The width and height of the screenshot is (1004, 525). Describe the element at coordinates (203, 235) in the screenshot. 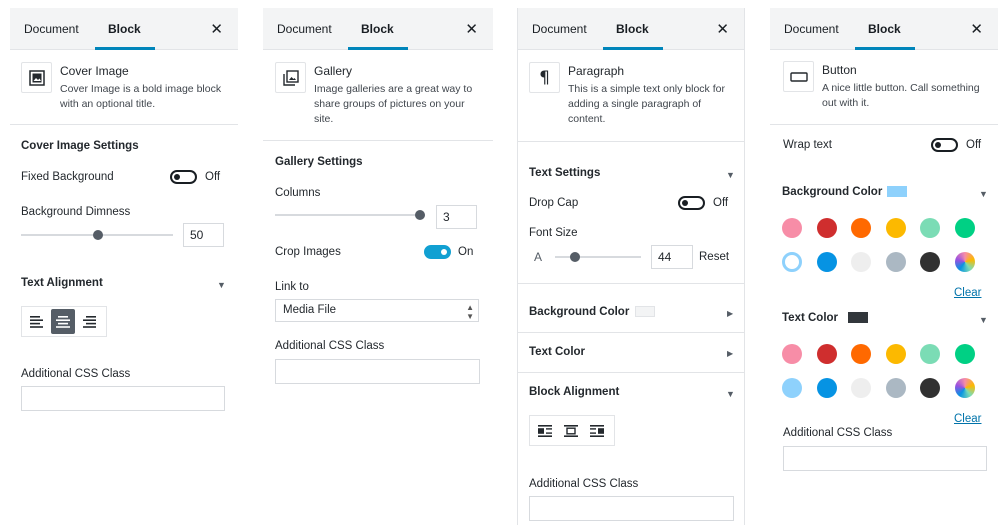

I see `dimness-number-input: 50` at that location.